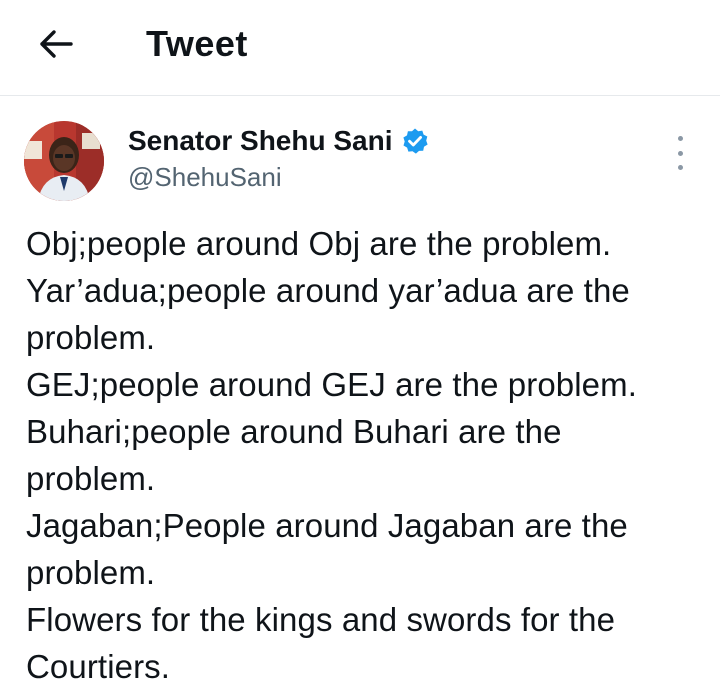 The image size is (720, 696). I want to click on arrow-left-icon, so click(56, 44).